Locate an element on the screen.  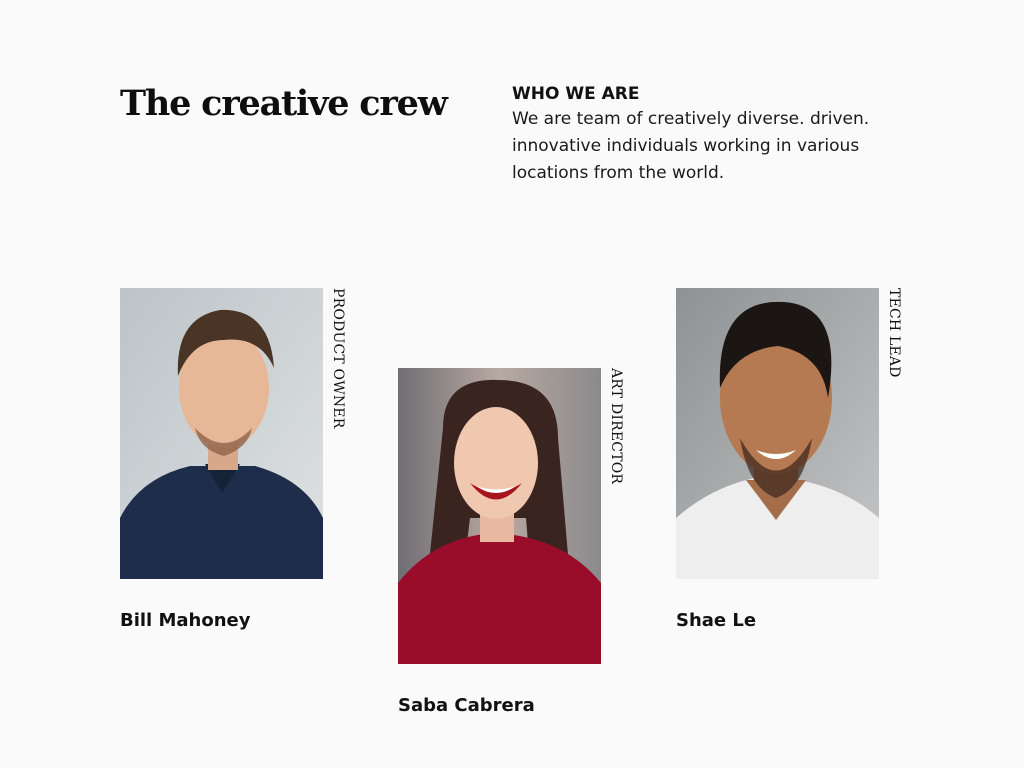
intro-line: locations from the world. is located at coordinates (618, 173).